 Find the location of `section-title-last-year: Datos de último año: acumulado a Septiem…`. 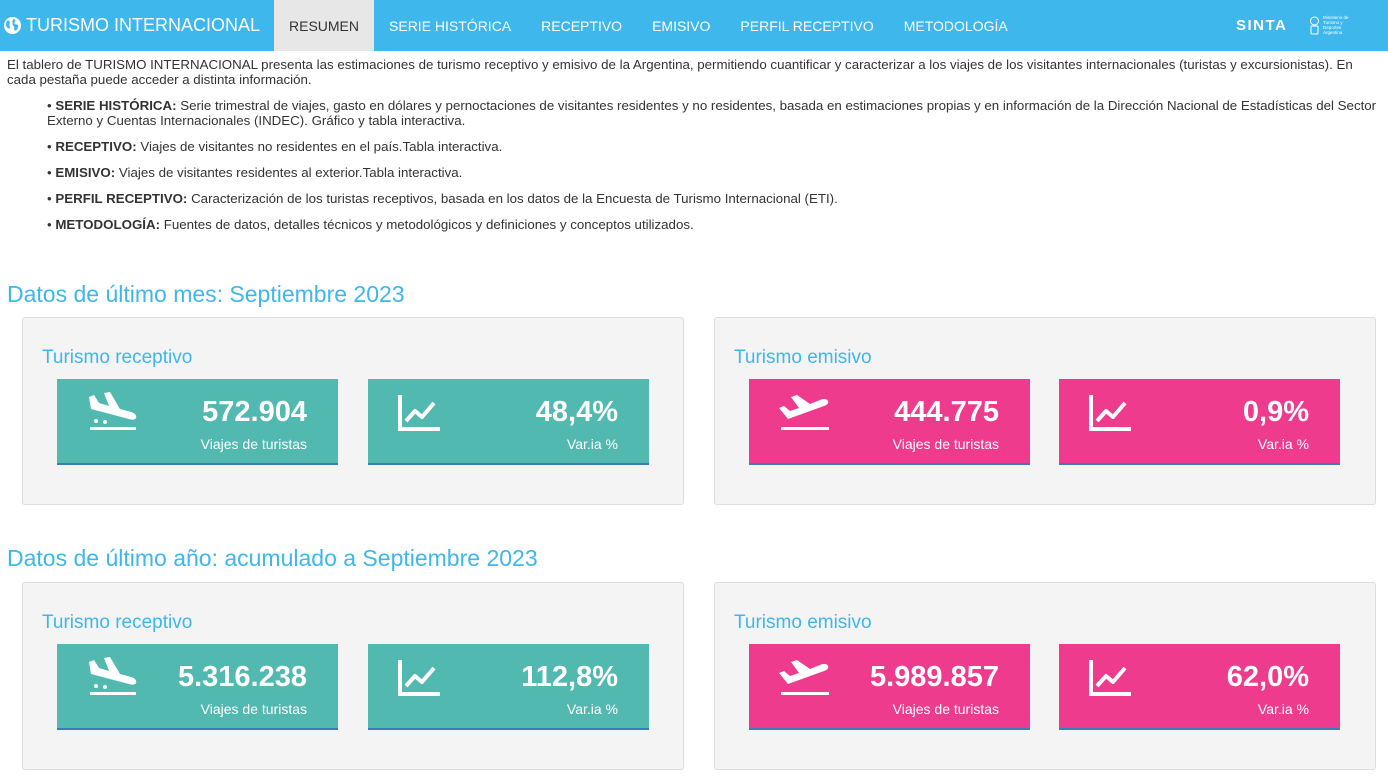

section-title-last-year: Datos de último año: acumulado a Septiem… is located at coordinates (272, 558).